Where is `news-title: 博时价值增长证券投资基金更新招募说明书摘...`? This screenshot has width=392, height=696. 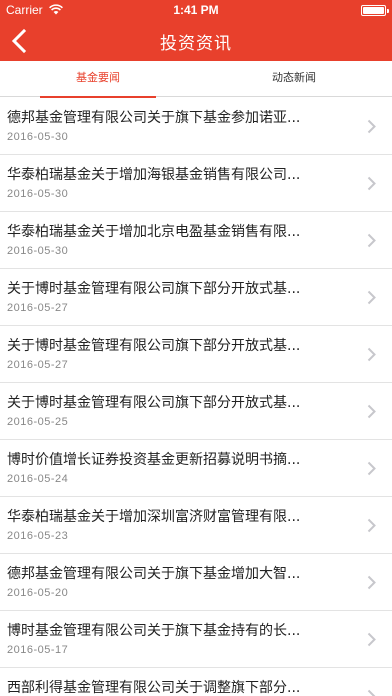
news-title: 博时价值增长证券投资基金更新招募说明书摘... is located at coordinates (154, 460).